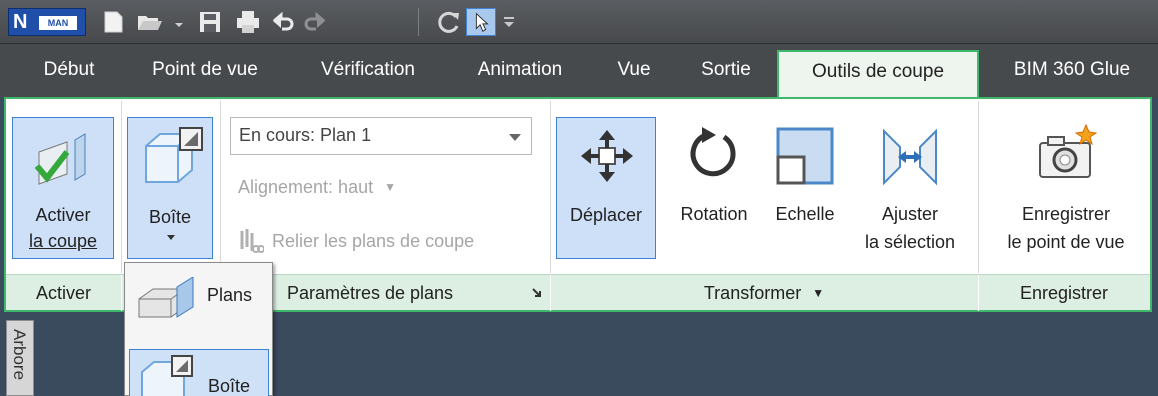 The height and width of the screenshot is (396, 1158). I want to click on move-arrows-icon, so click(607, 156).